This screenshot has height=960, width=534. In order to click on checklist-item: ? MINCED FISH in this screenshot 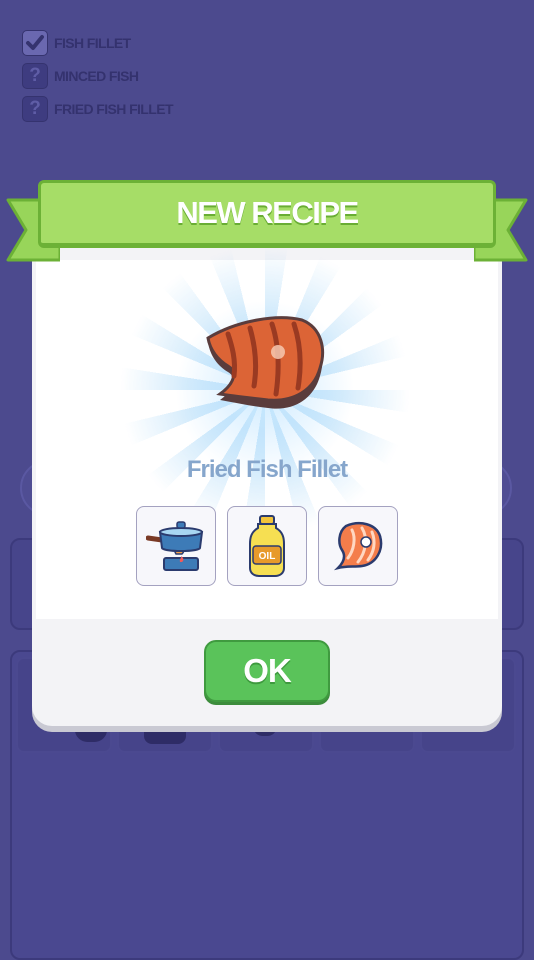, I will do `click(97, 75)`.